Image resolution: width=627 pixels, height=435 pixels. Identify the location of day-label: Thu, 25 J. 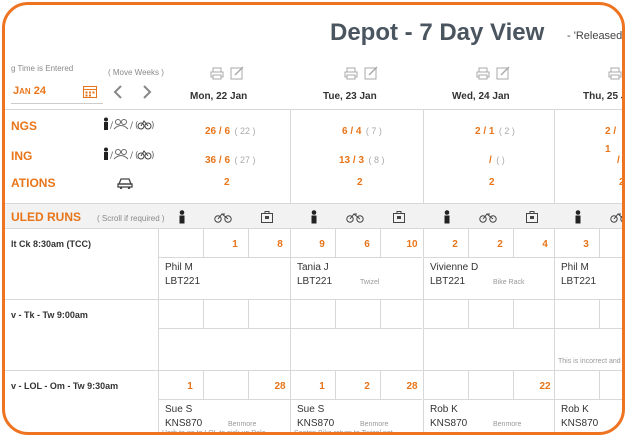
(604, 96).